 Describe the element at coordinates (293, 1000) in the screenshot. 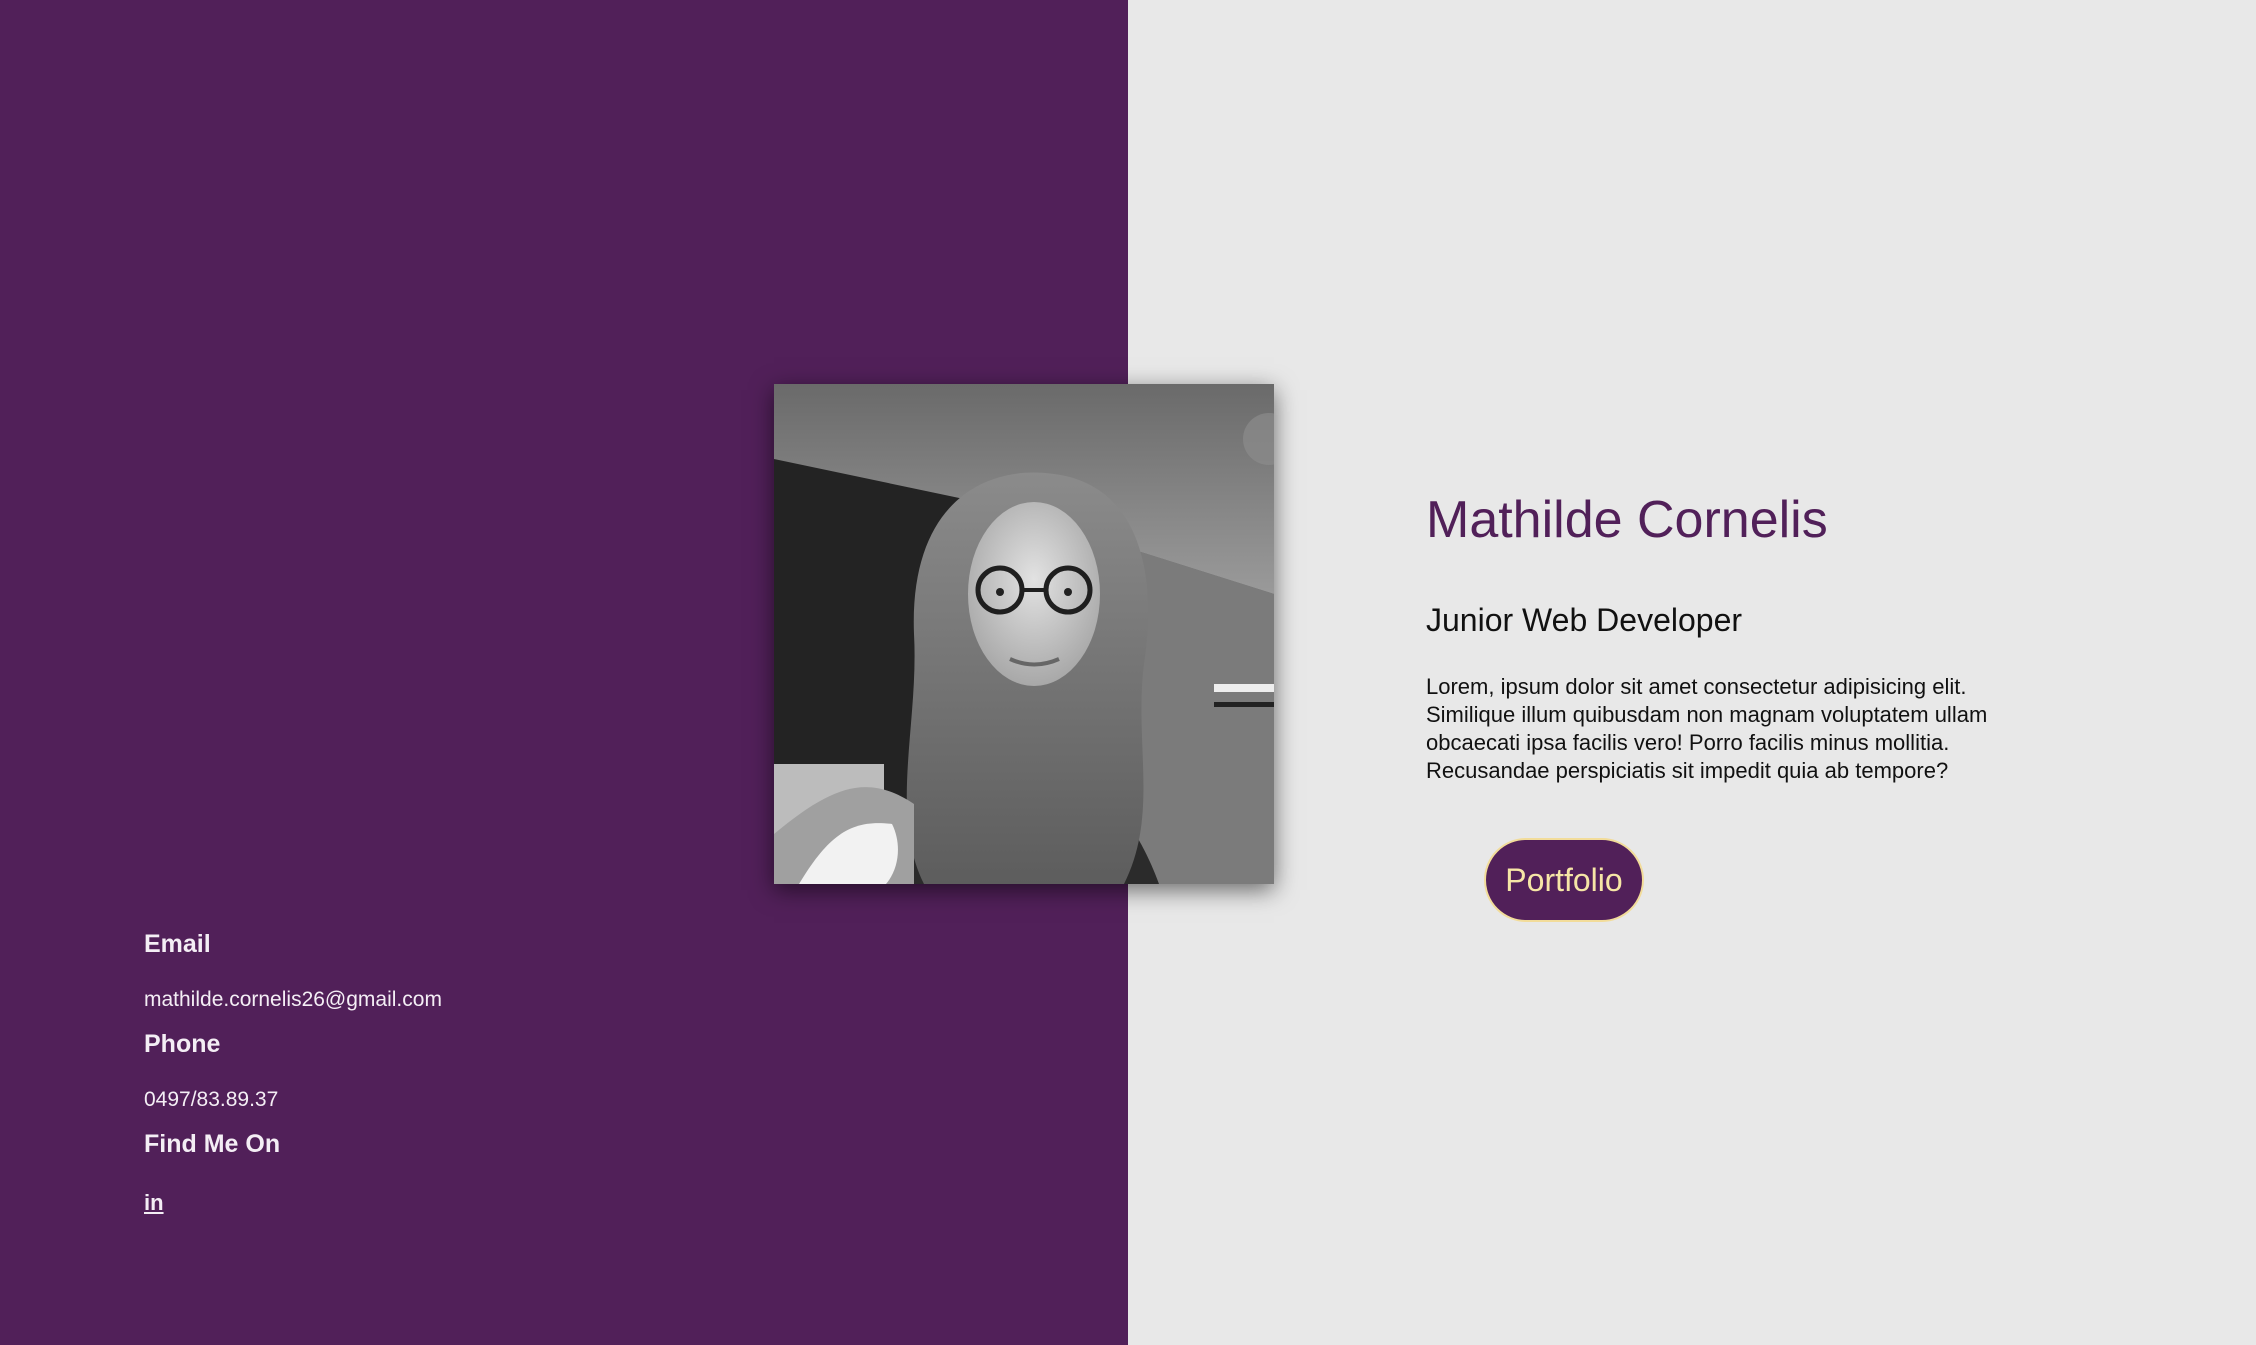

I see `email-link: mathilde.cornelis26@gmail.com` at that location.